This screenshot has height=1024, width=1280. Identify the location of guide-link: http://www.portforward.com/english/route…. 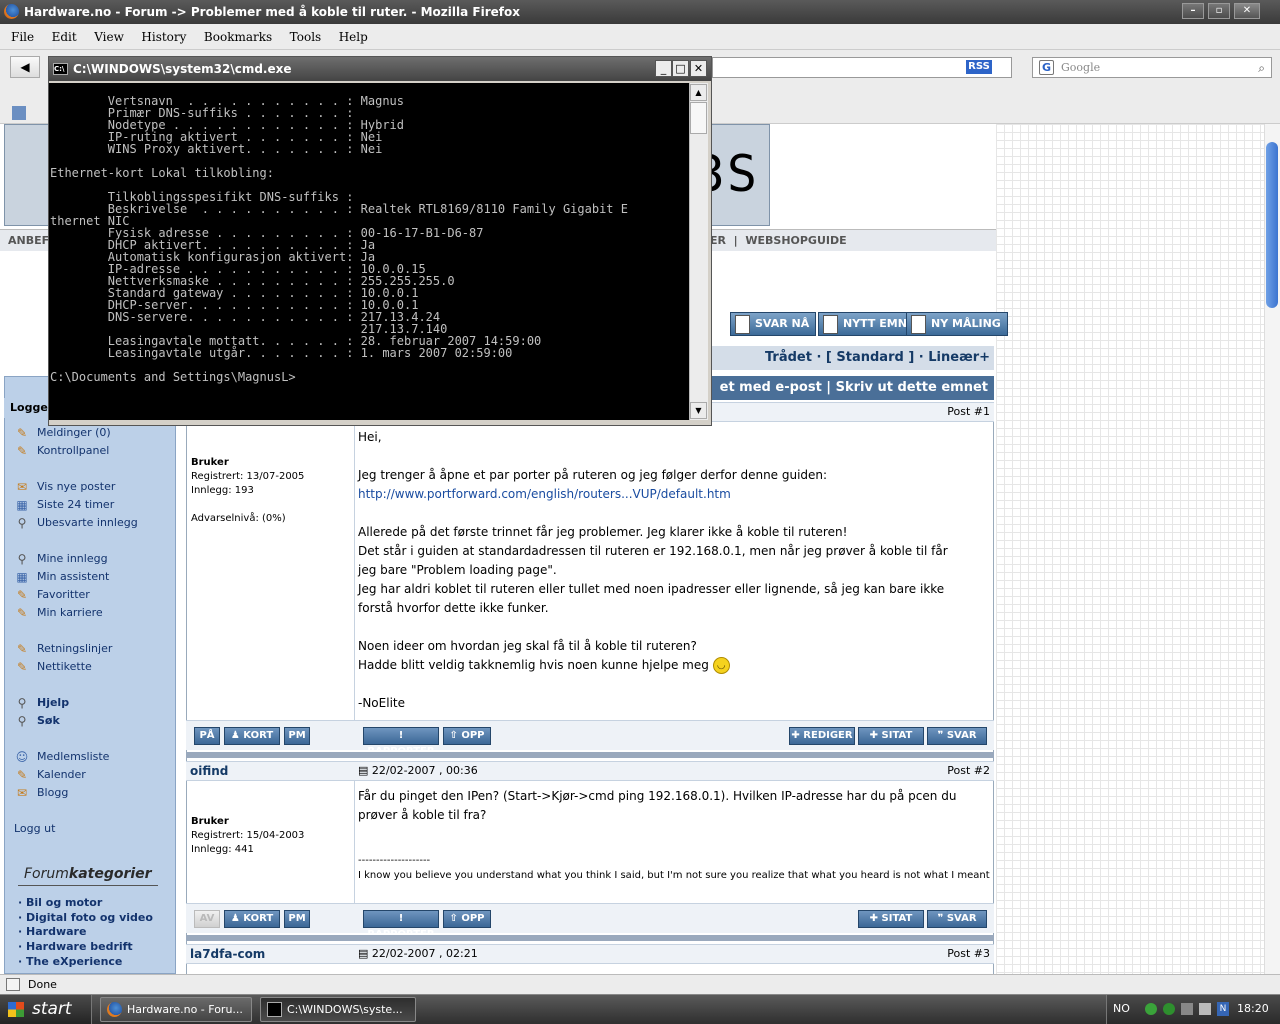
(544, 494).